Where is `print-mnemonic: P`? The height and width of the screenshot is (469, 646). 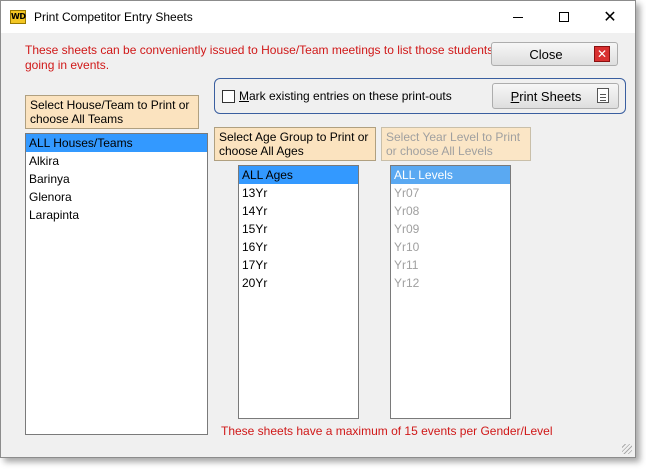
print-mnemonic: P is located at coordinates (515, 96).